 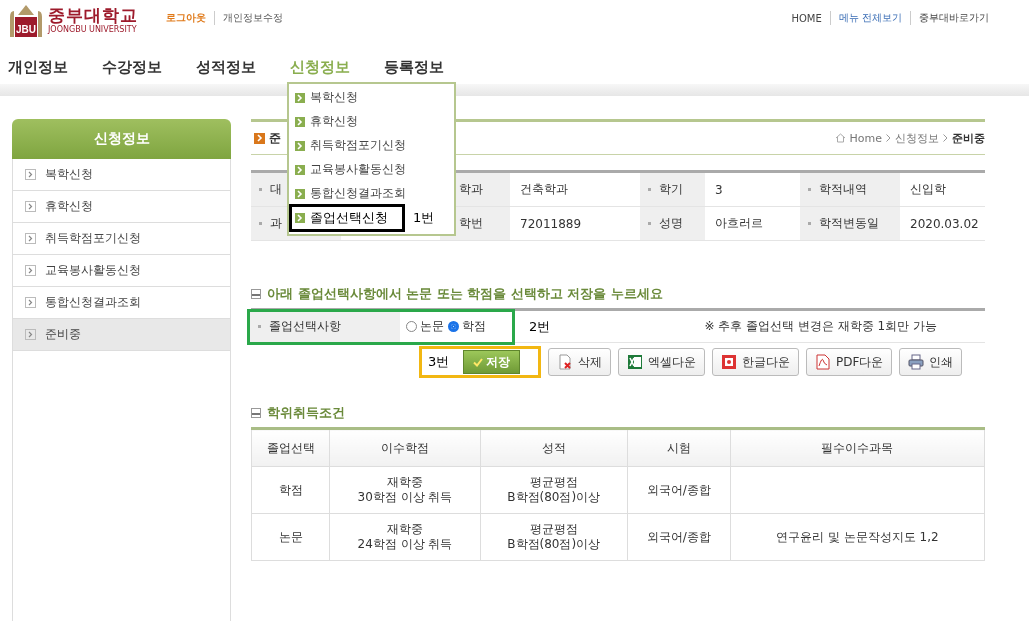 I want to click on info-label: 학적내역, so click(x=850, y=189).